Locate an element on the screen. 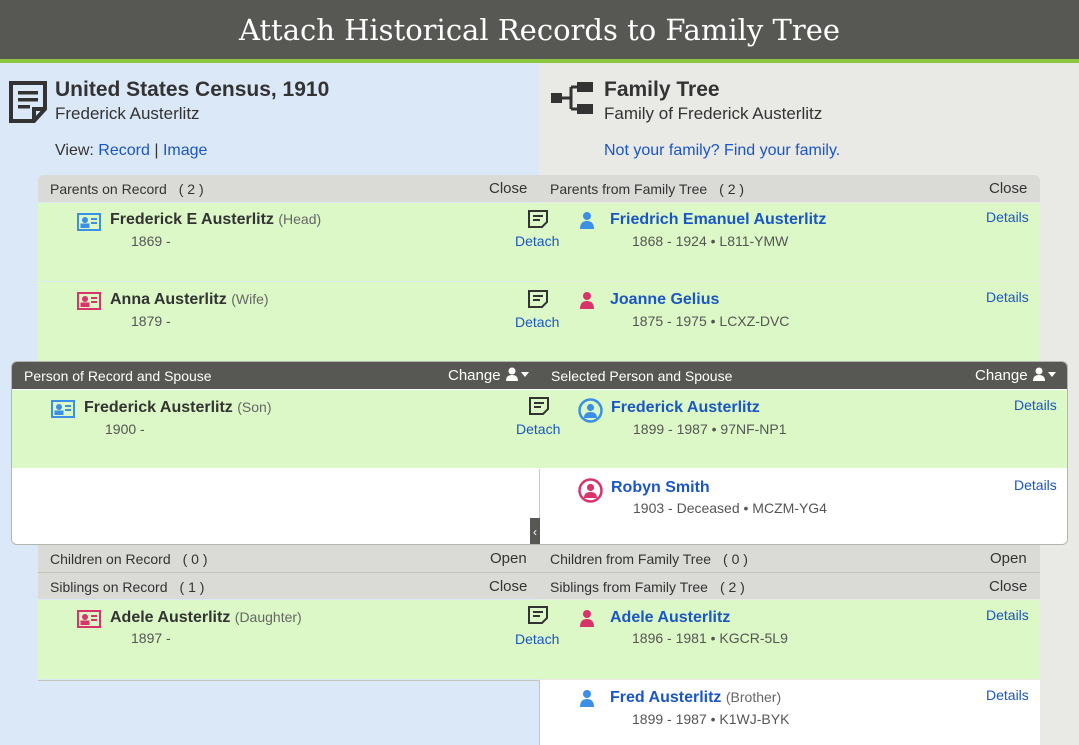  record-collection-title: United States Census, 1910 is located at coordinates (192, 89).